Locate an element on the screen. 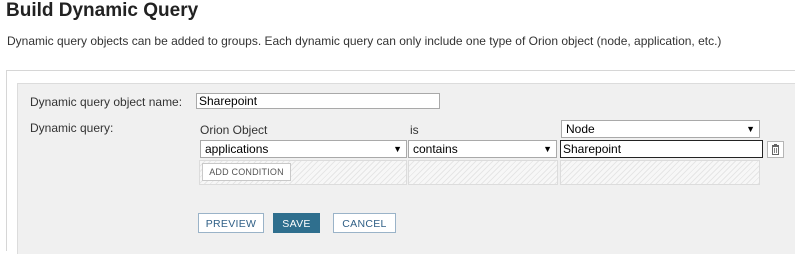 The height and width of the screenshot is (254, 795). trash-icon is located at coordinates (775, 149).